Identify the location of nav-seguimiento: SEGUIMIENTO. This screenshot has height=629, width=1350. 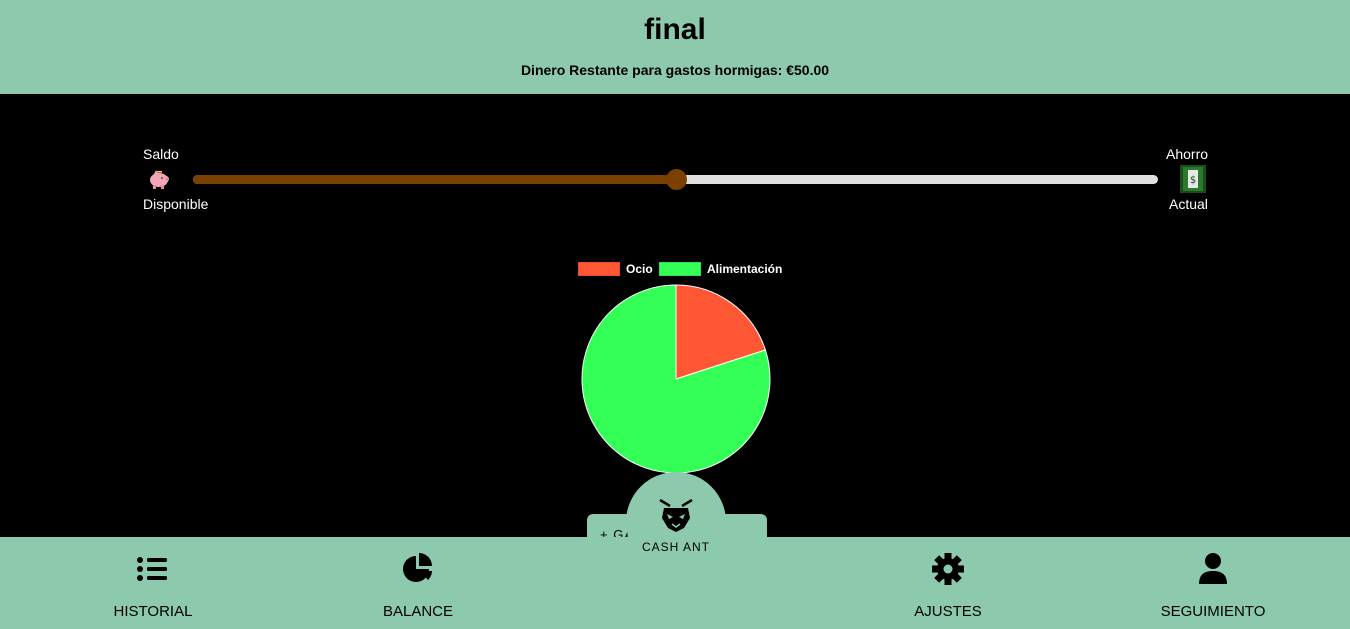
(1213, 583).